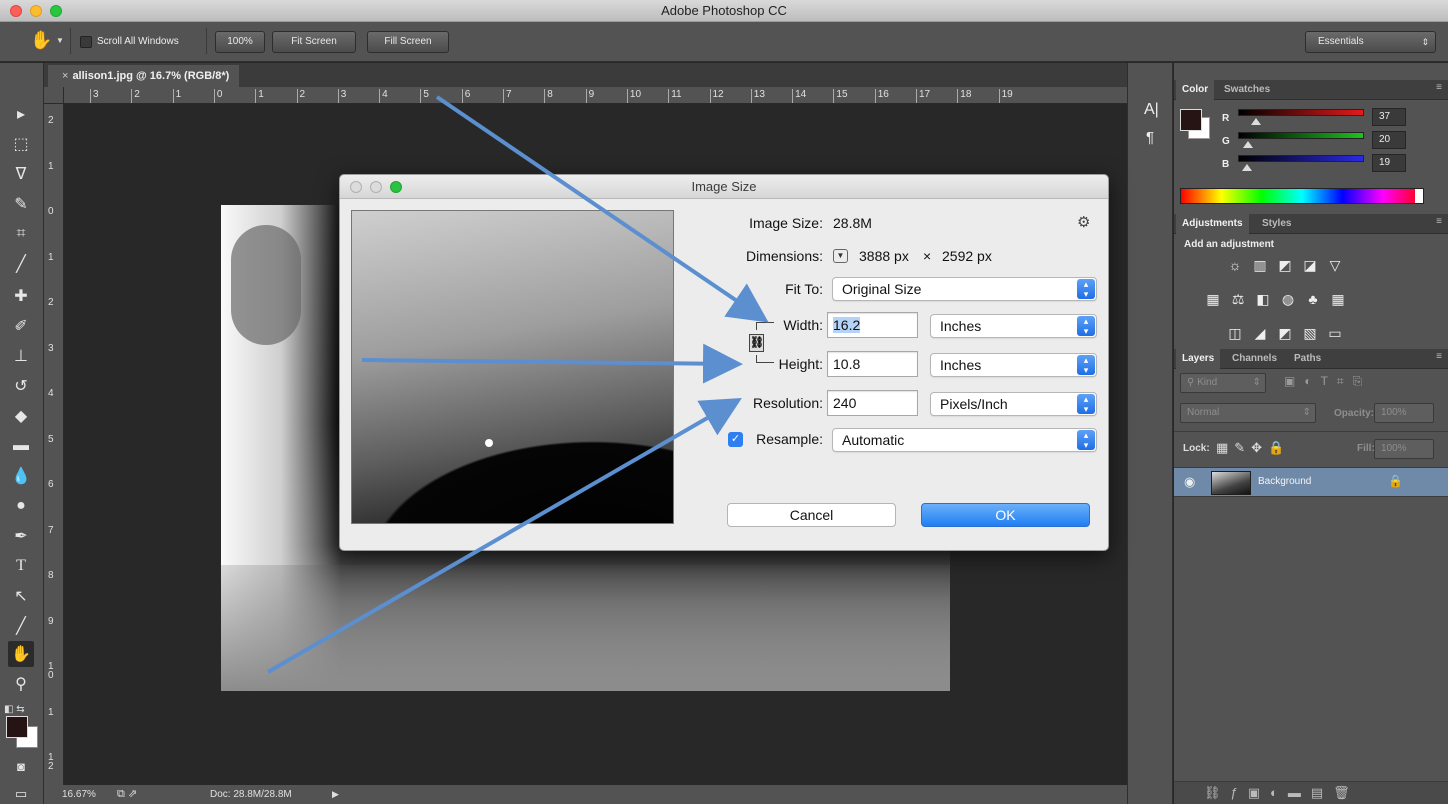  Describe the element at coordinates (21, 684) in the screenshot. I see `zoom-tool-icon: ⚲` at that location.